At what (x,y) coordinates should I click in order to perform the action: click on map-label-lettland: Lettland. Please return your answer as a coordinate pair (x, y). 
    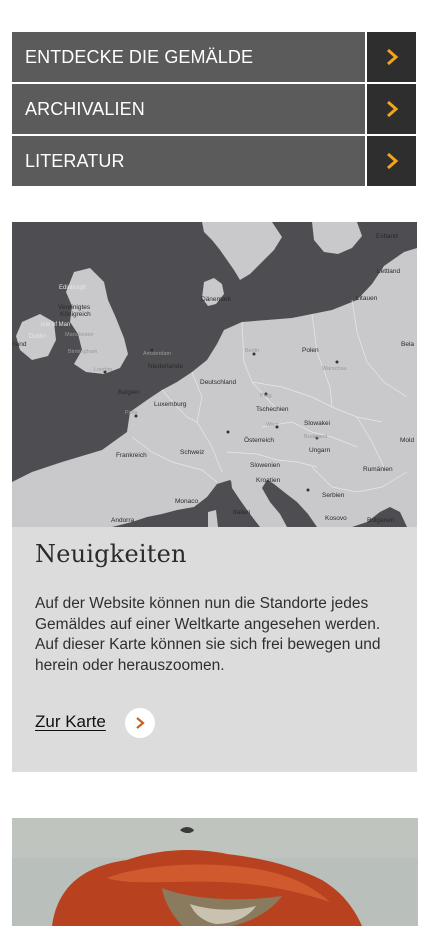
    Looking at the image, I should click on (389, 271).